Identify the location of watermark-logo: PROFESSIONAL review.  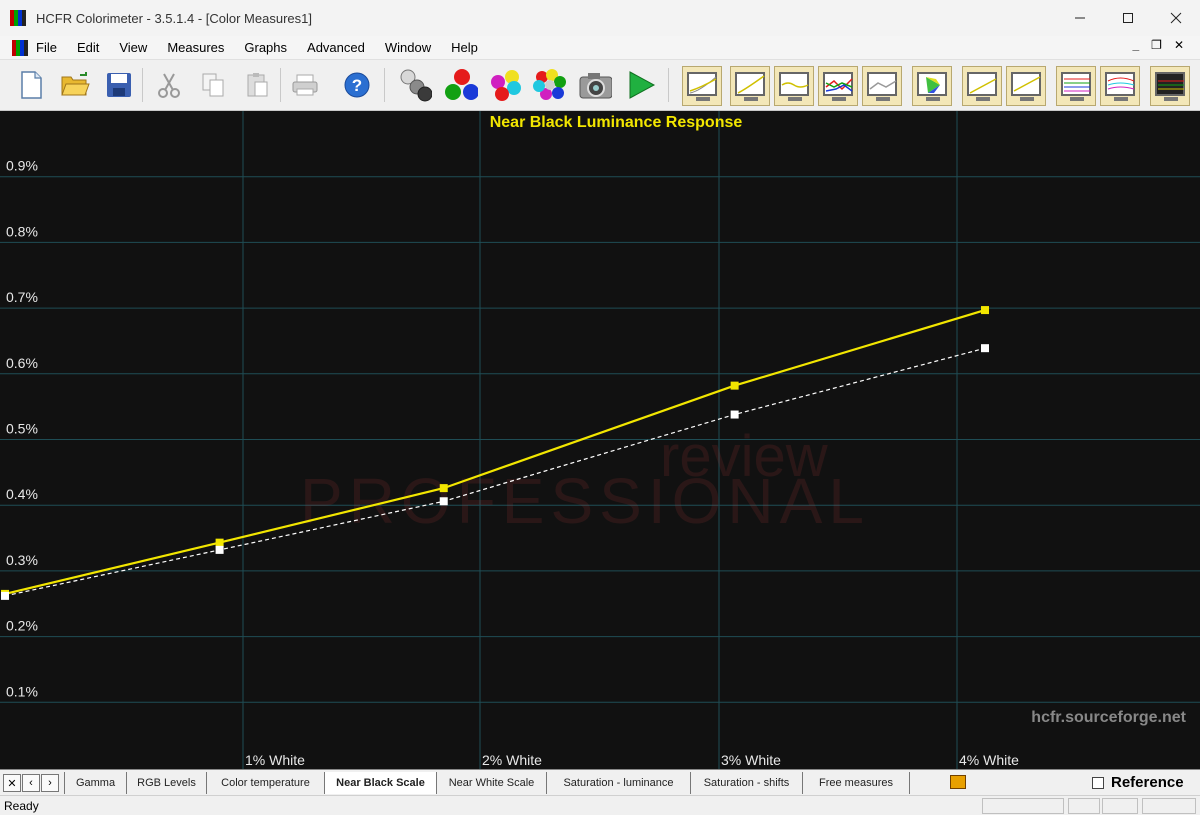
(582, 480).